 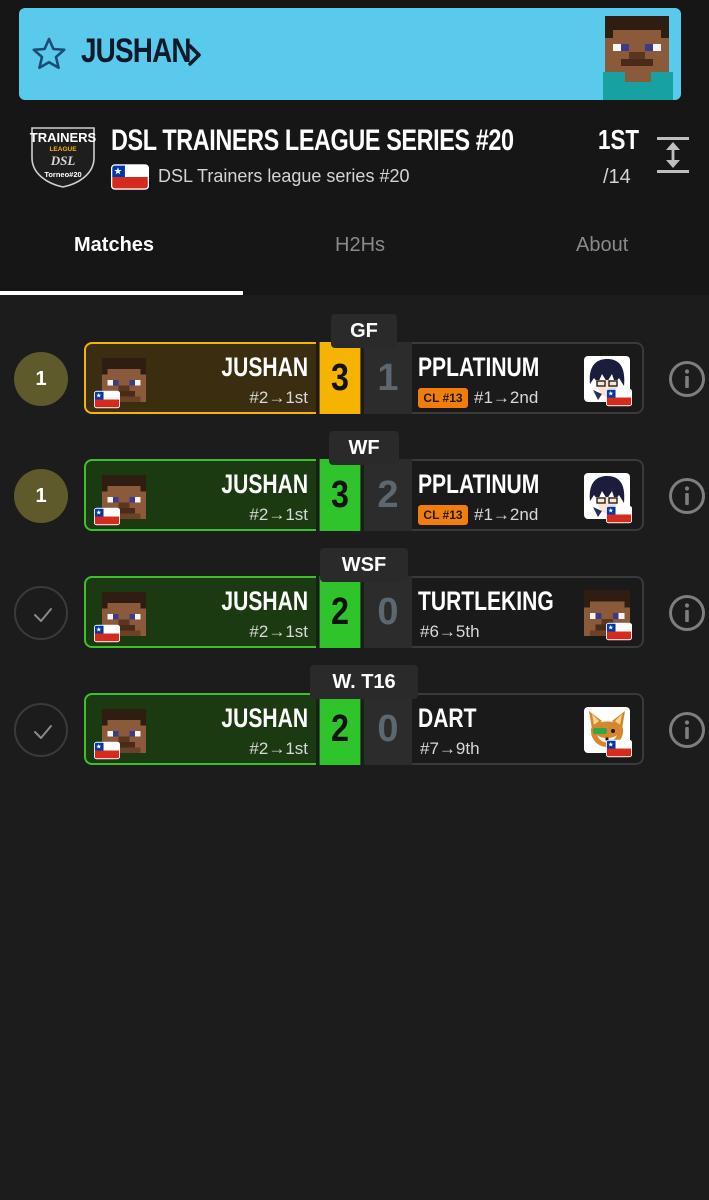 What do you see at coordinates (195, 55) in the screenshot?
I see `chevron-right-icon` at bounding box center [195, 55].